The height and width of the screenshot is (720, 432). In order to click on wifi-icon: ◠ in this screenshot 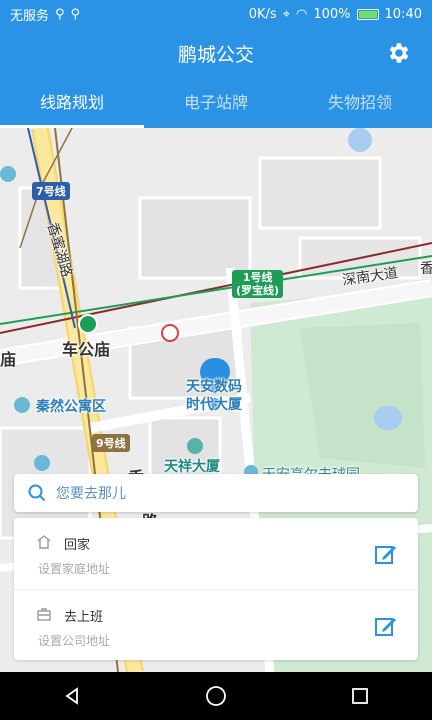, I will do `click(302, 14)`.